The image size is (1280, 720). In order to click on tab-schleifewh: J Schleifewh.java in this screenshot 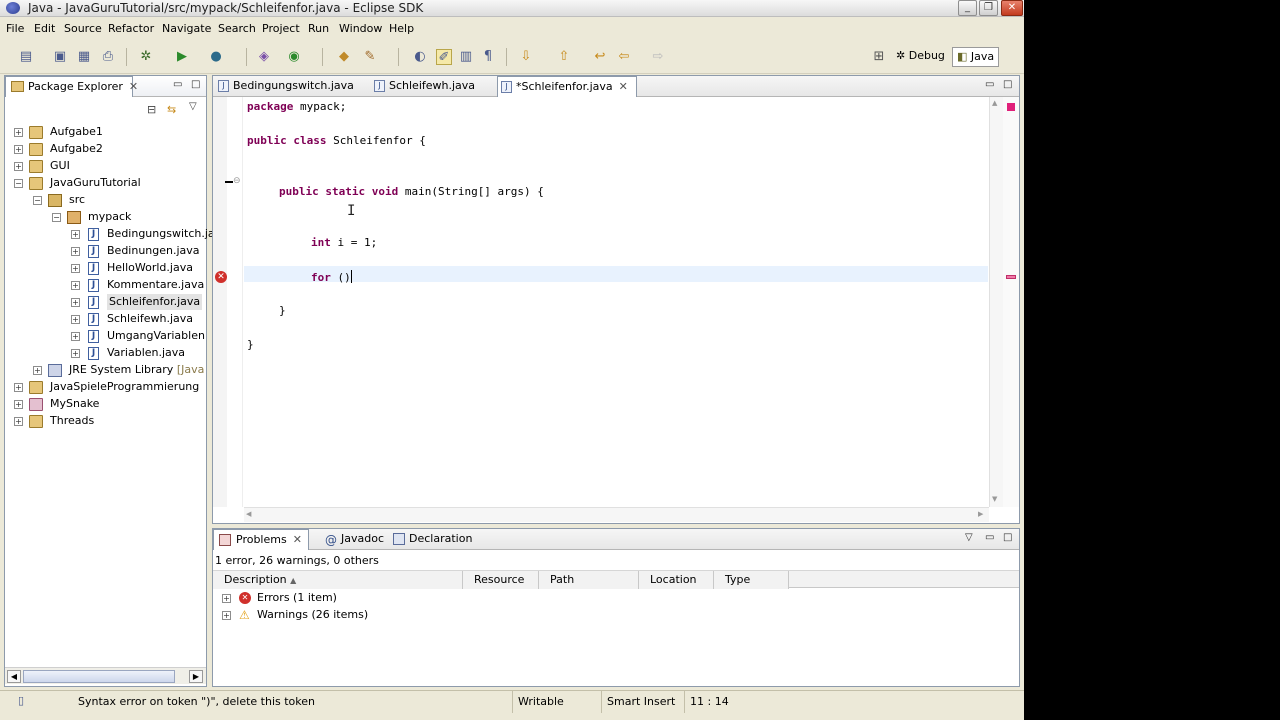, I will do `click(433, 86)`.